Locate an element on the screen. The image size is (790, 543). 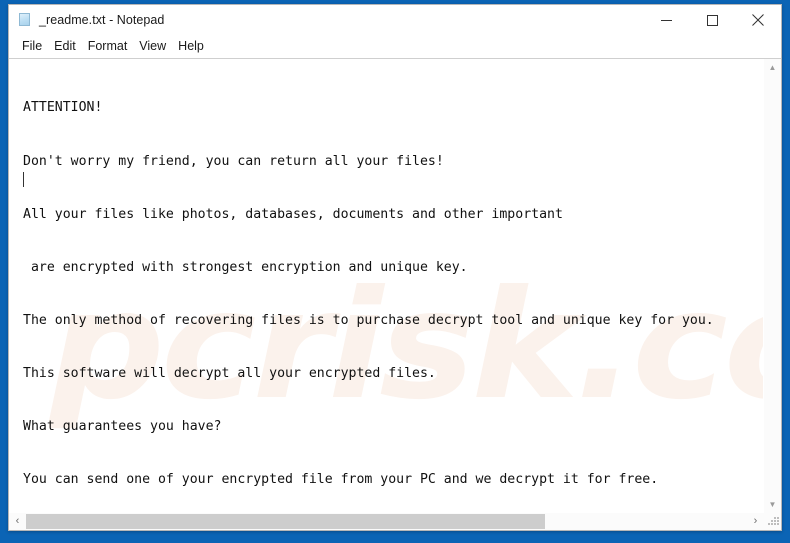
resize-grip is located at coordinates (772, 521).